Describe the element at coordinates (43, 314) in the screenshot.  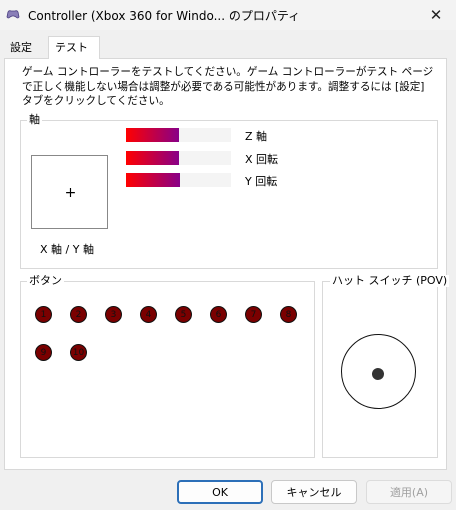
I see `button-indicator-1: 1` at that location.